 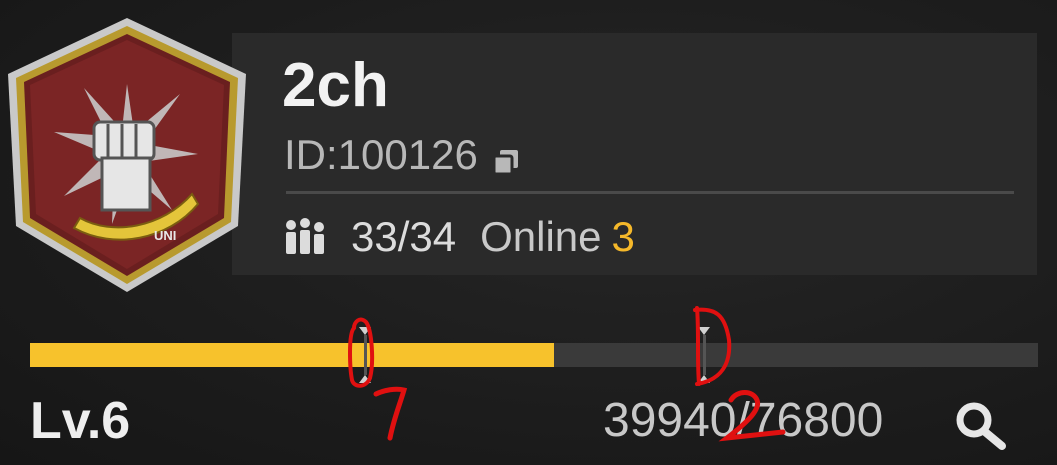 What do you see at coordinates (335, 85) in the screenshot?
I see `guild-name: 2ch` at bounding box center [335, 85].